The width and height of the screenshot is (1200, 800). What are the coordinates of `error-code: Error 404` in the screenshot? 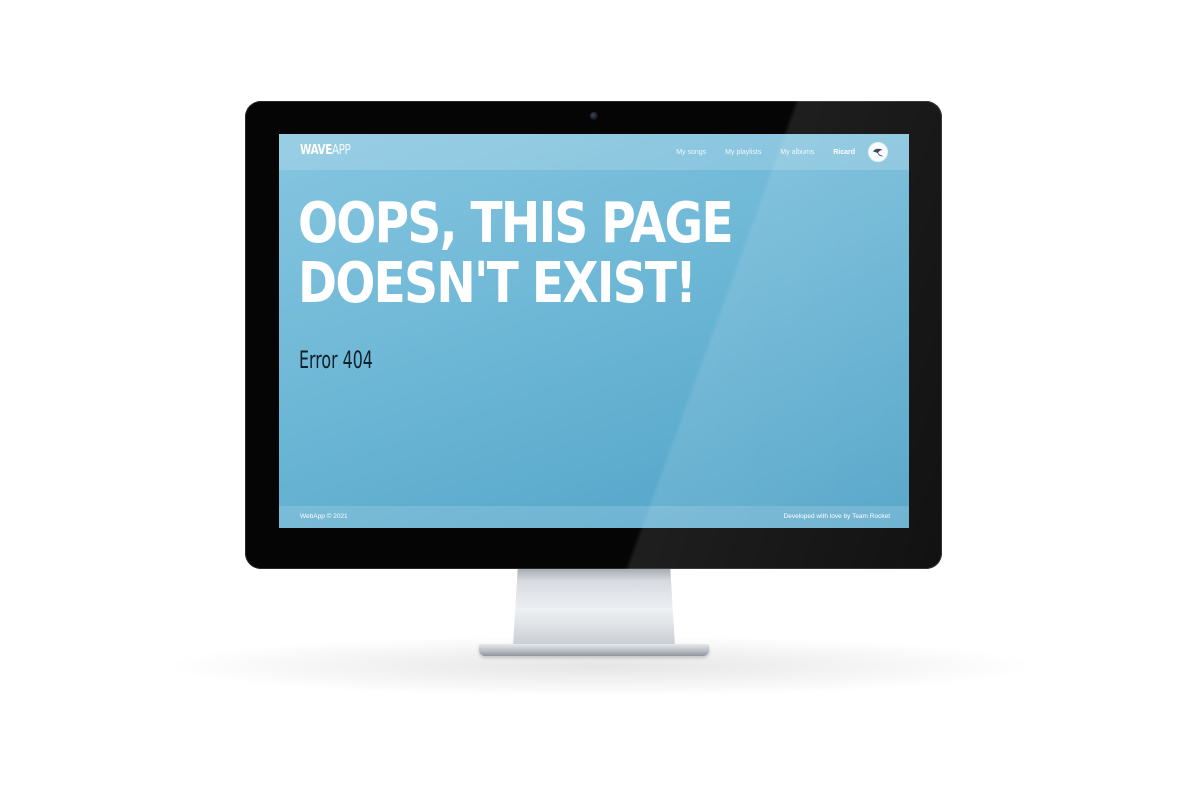 It's located at (336, 360).